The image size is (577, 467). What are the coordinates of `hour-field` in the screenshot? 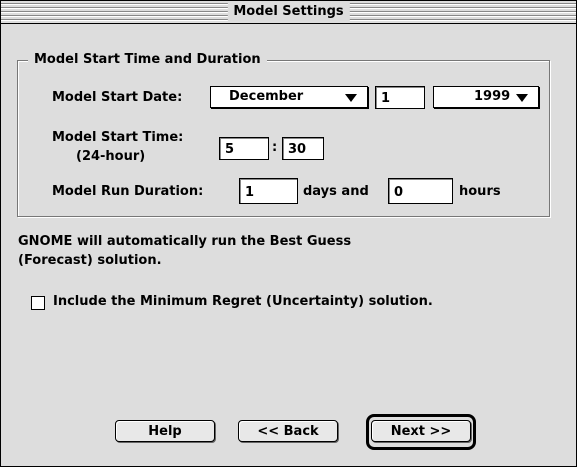 It's located at (244, 148).